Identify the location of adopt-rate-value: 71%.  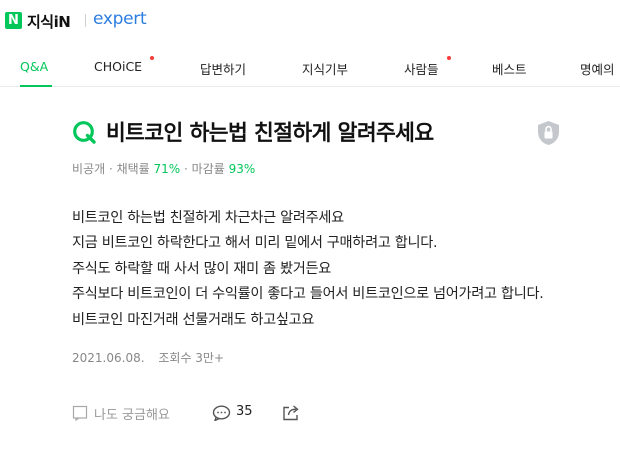
(167, 169).